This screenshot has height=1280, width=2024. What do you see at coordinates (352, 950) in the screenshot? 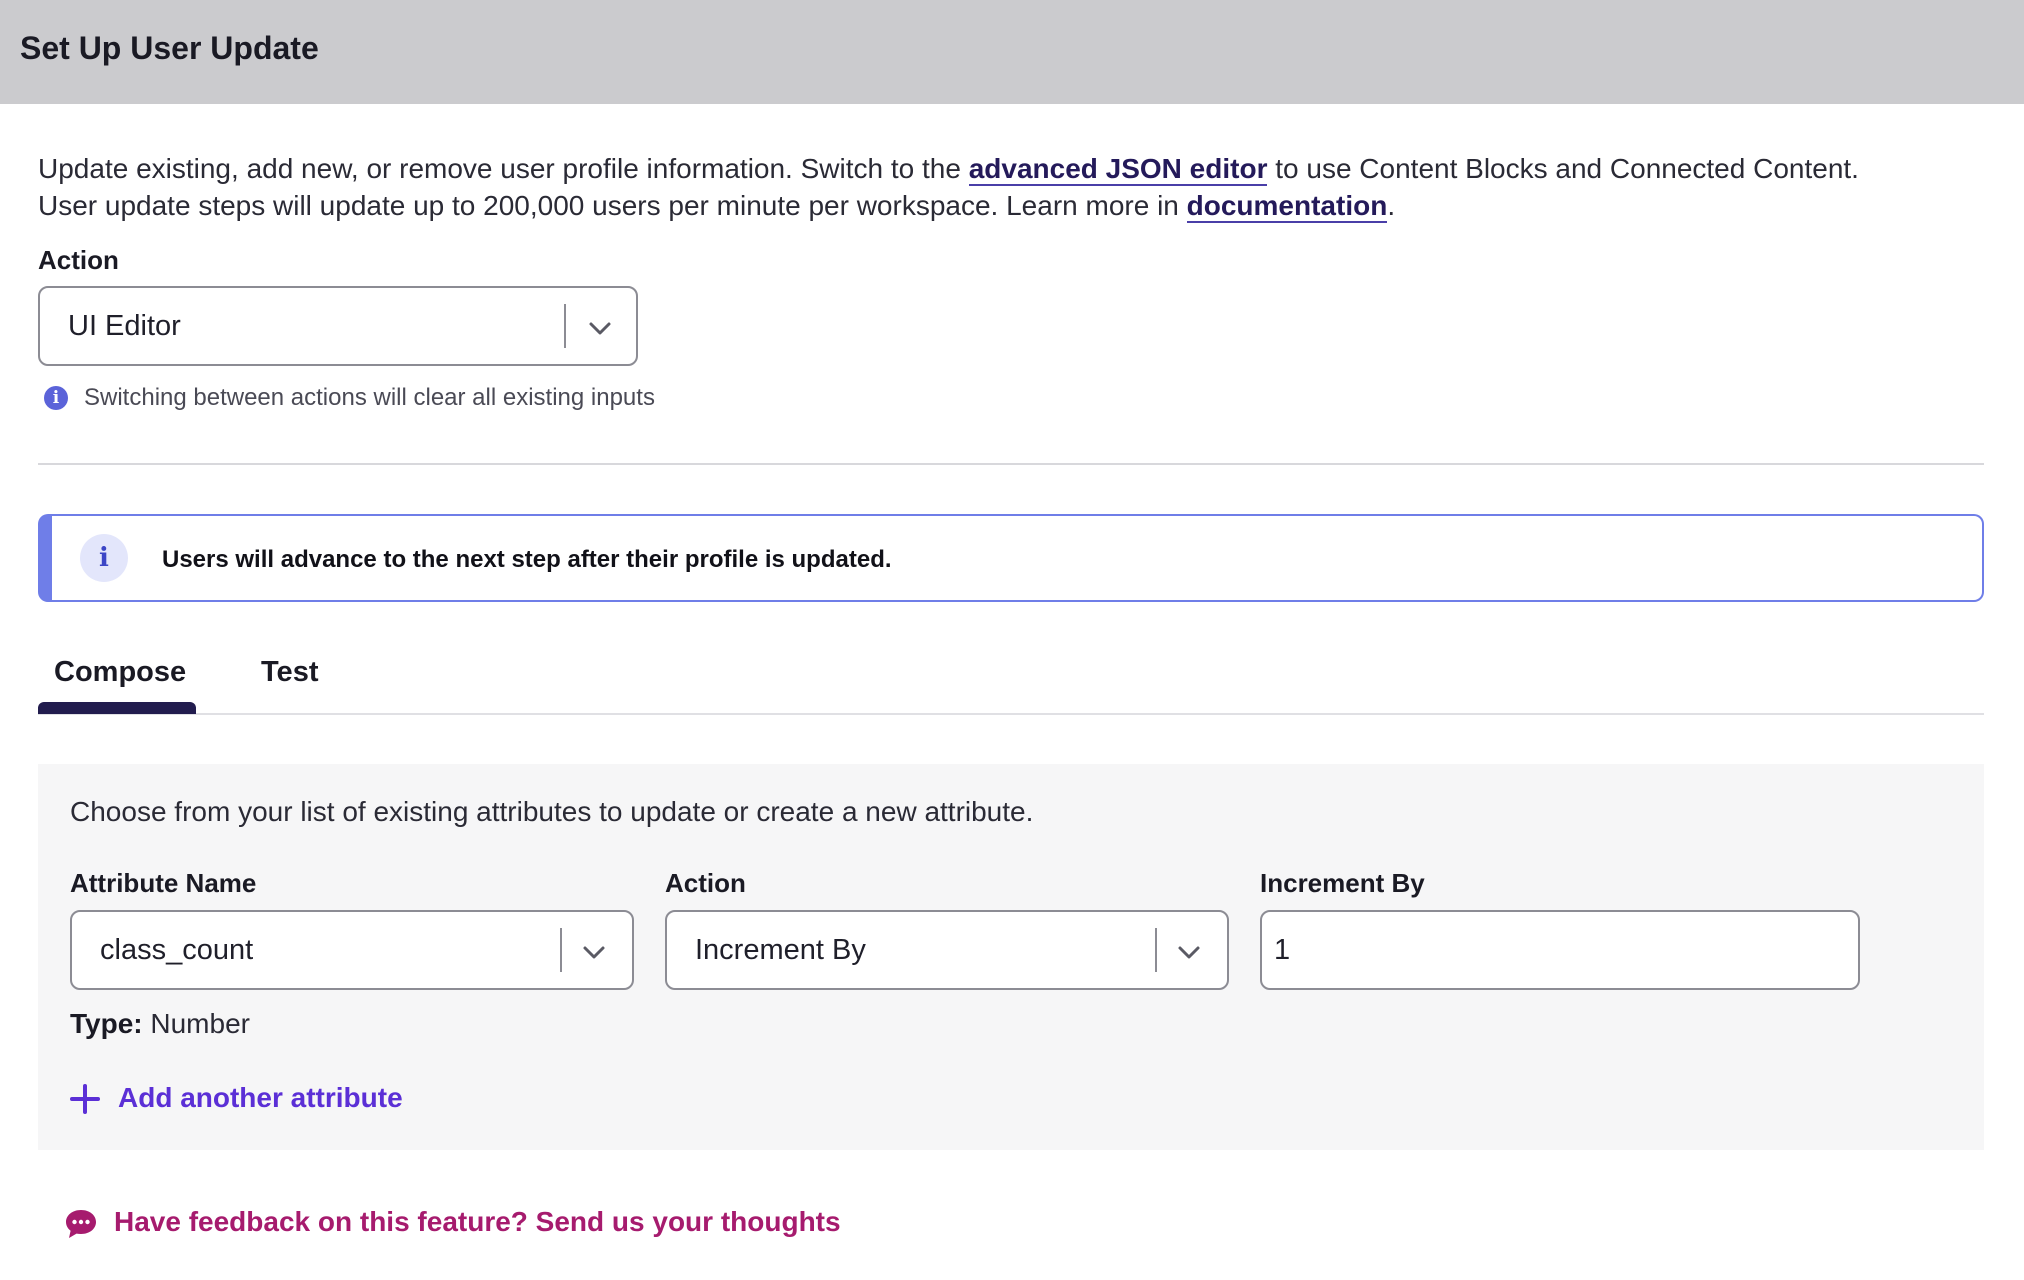
I see `attribute-name-select: class_count` at bounding box center [352, 950].